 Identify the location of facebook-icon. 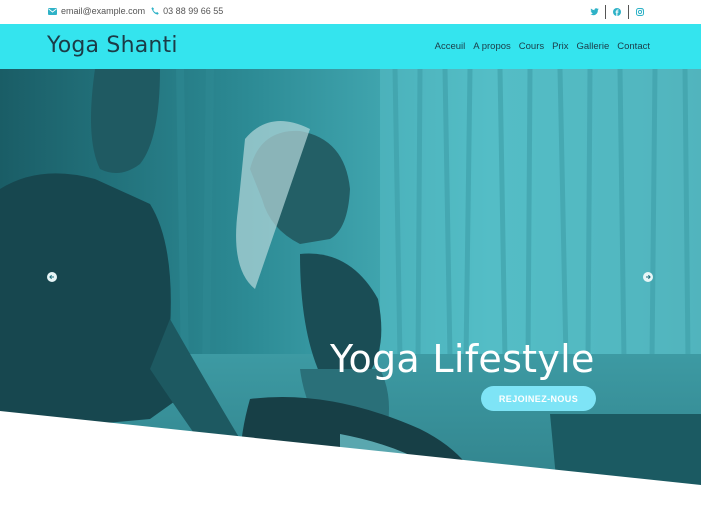
(617, 12).